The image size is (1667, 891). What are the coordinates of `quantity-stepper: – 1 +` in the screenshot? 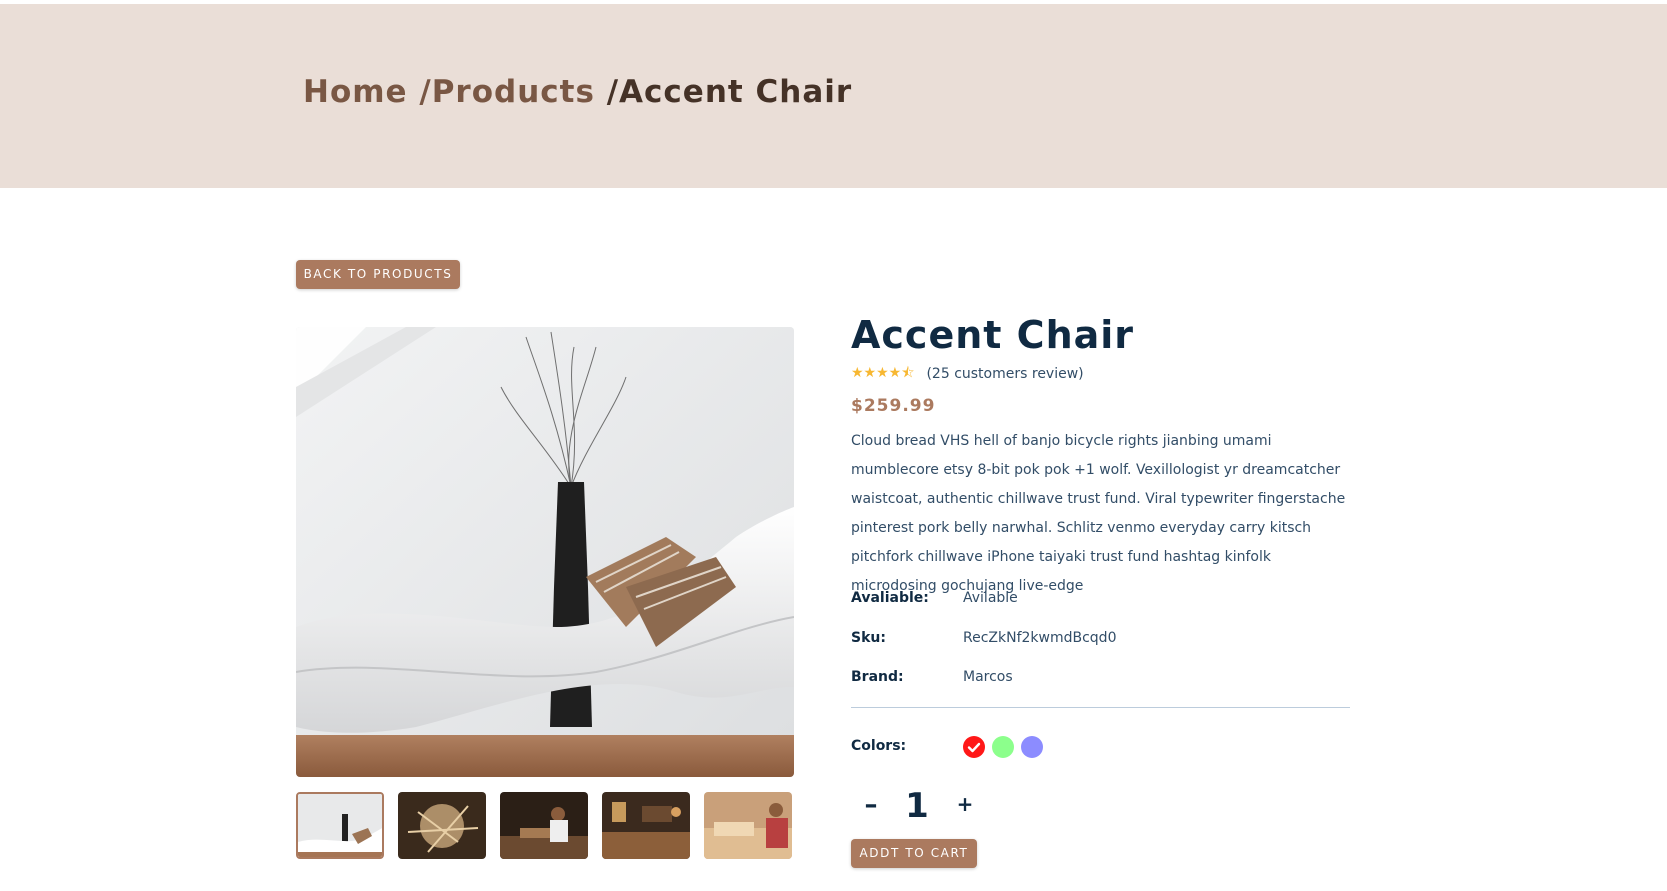 It's located at (921, 806).